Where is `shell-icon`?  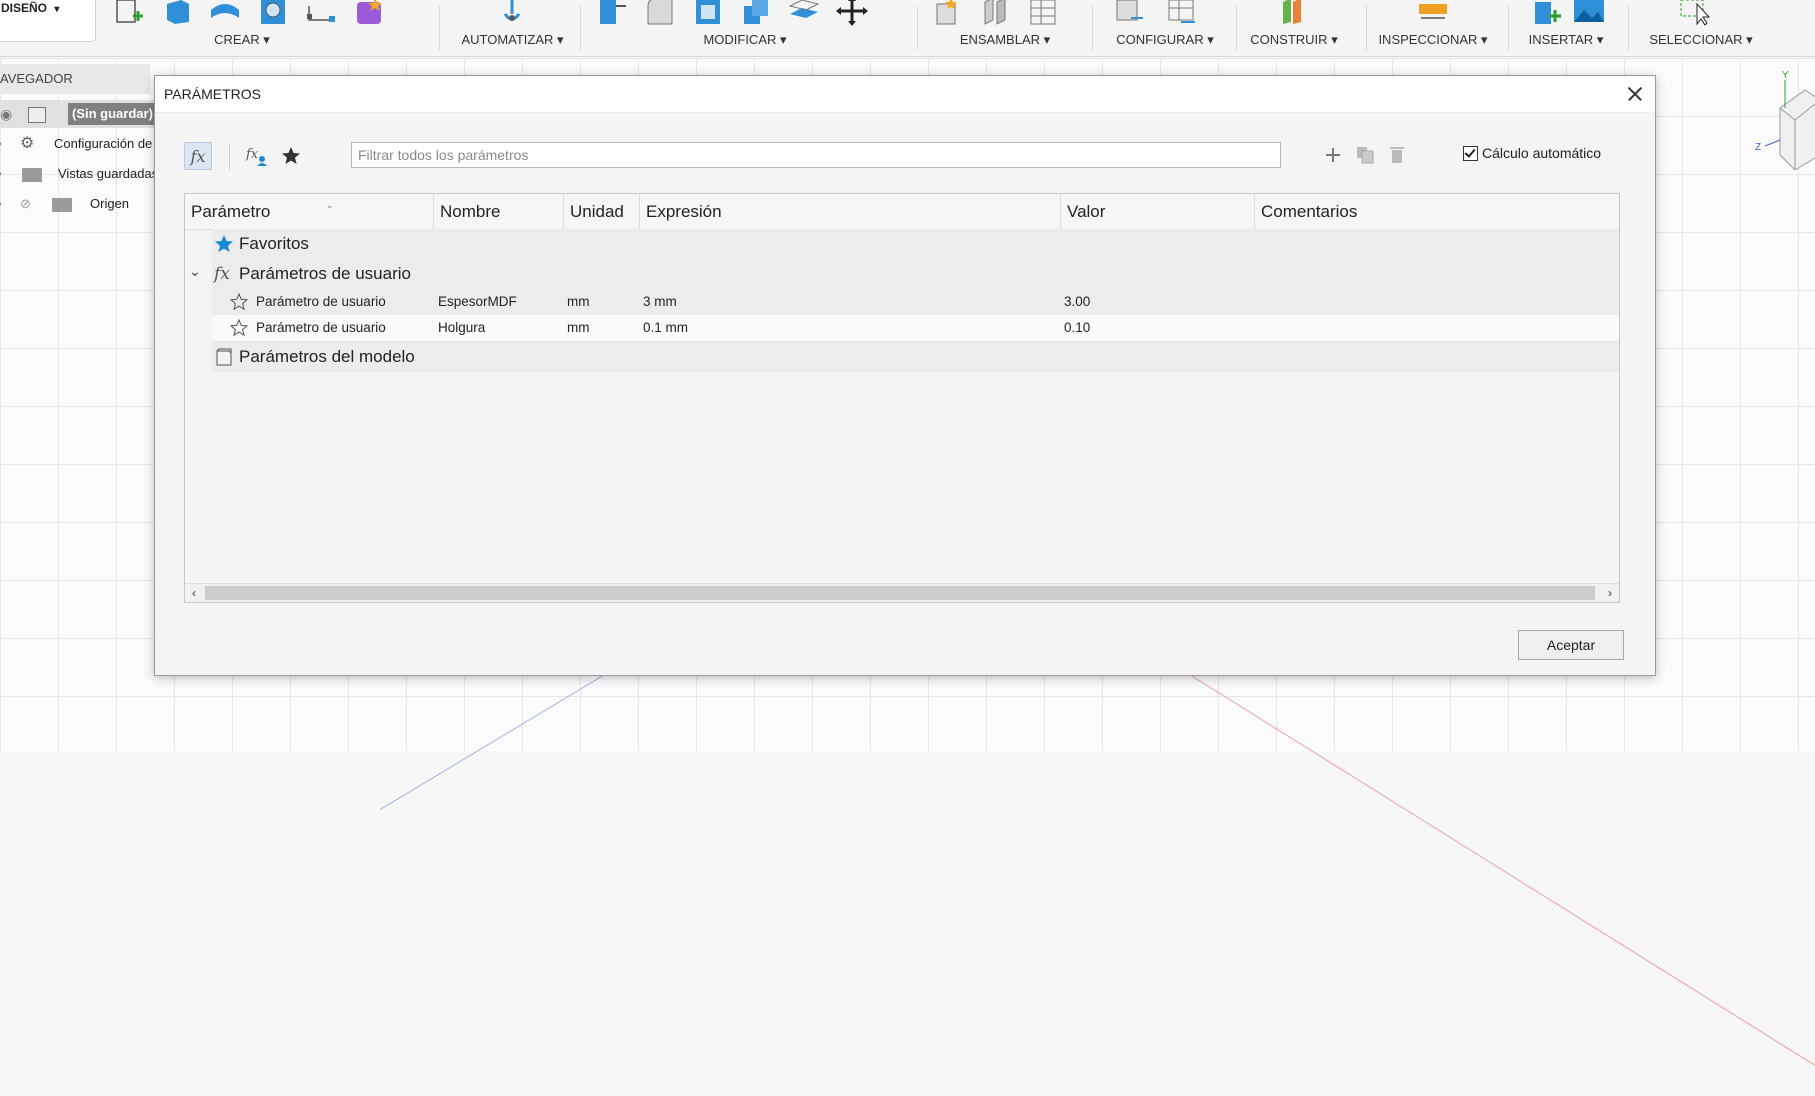
shell-icon is located at coordinates (708, 13).